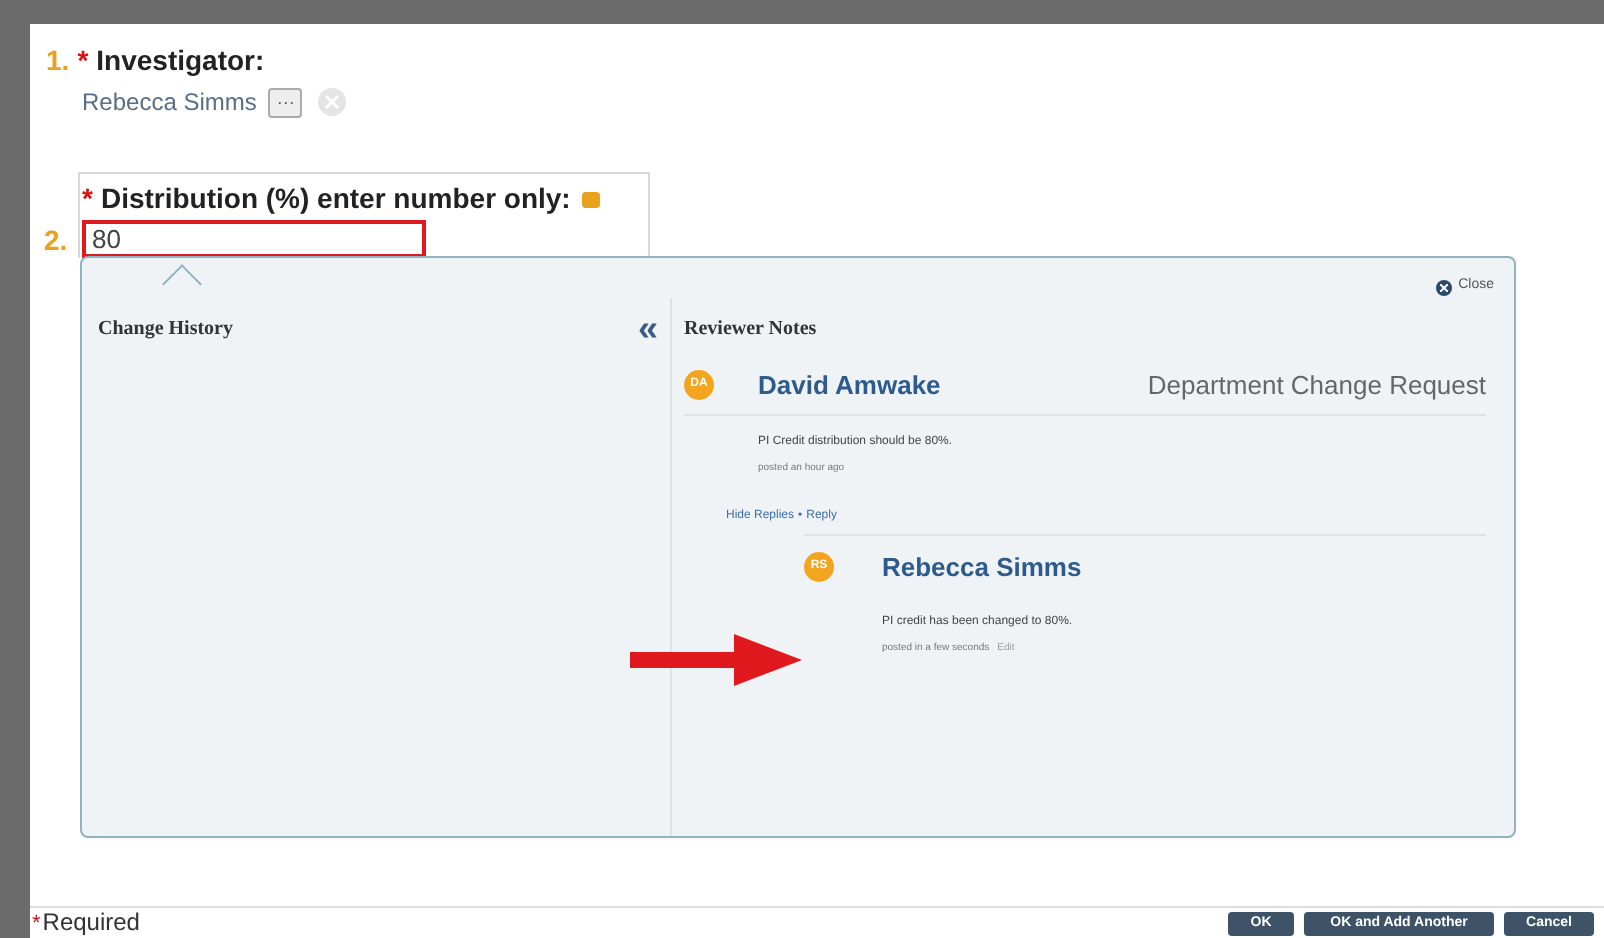 The height and width of the screenshot is (938, 1604). I want to click on note-category: Department Change Request, so click(1316, 386).